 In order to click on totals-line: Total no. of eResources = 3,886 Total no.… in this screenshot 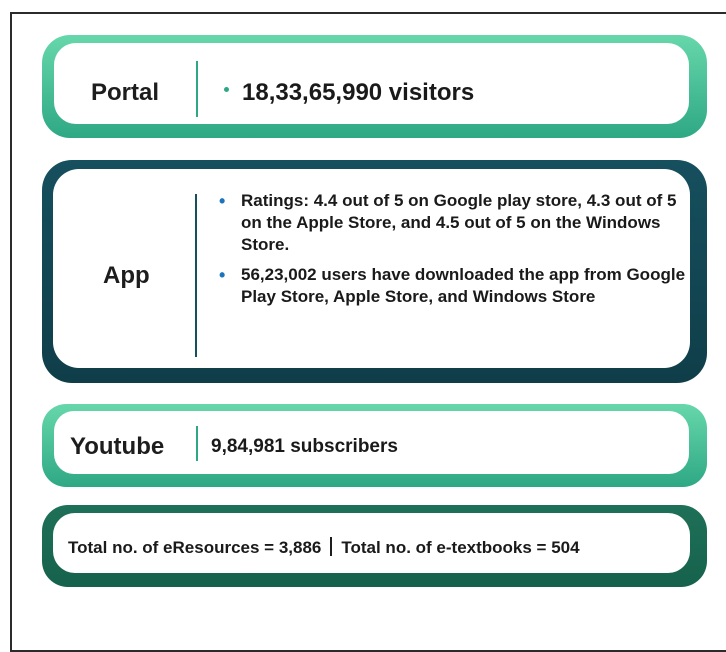, I will do `click(324, 547)`.